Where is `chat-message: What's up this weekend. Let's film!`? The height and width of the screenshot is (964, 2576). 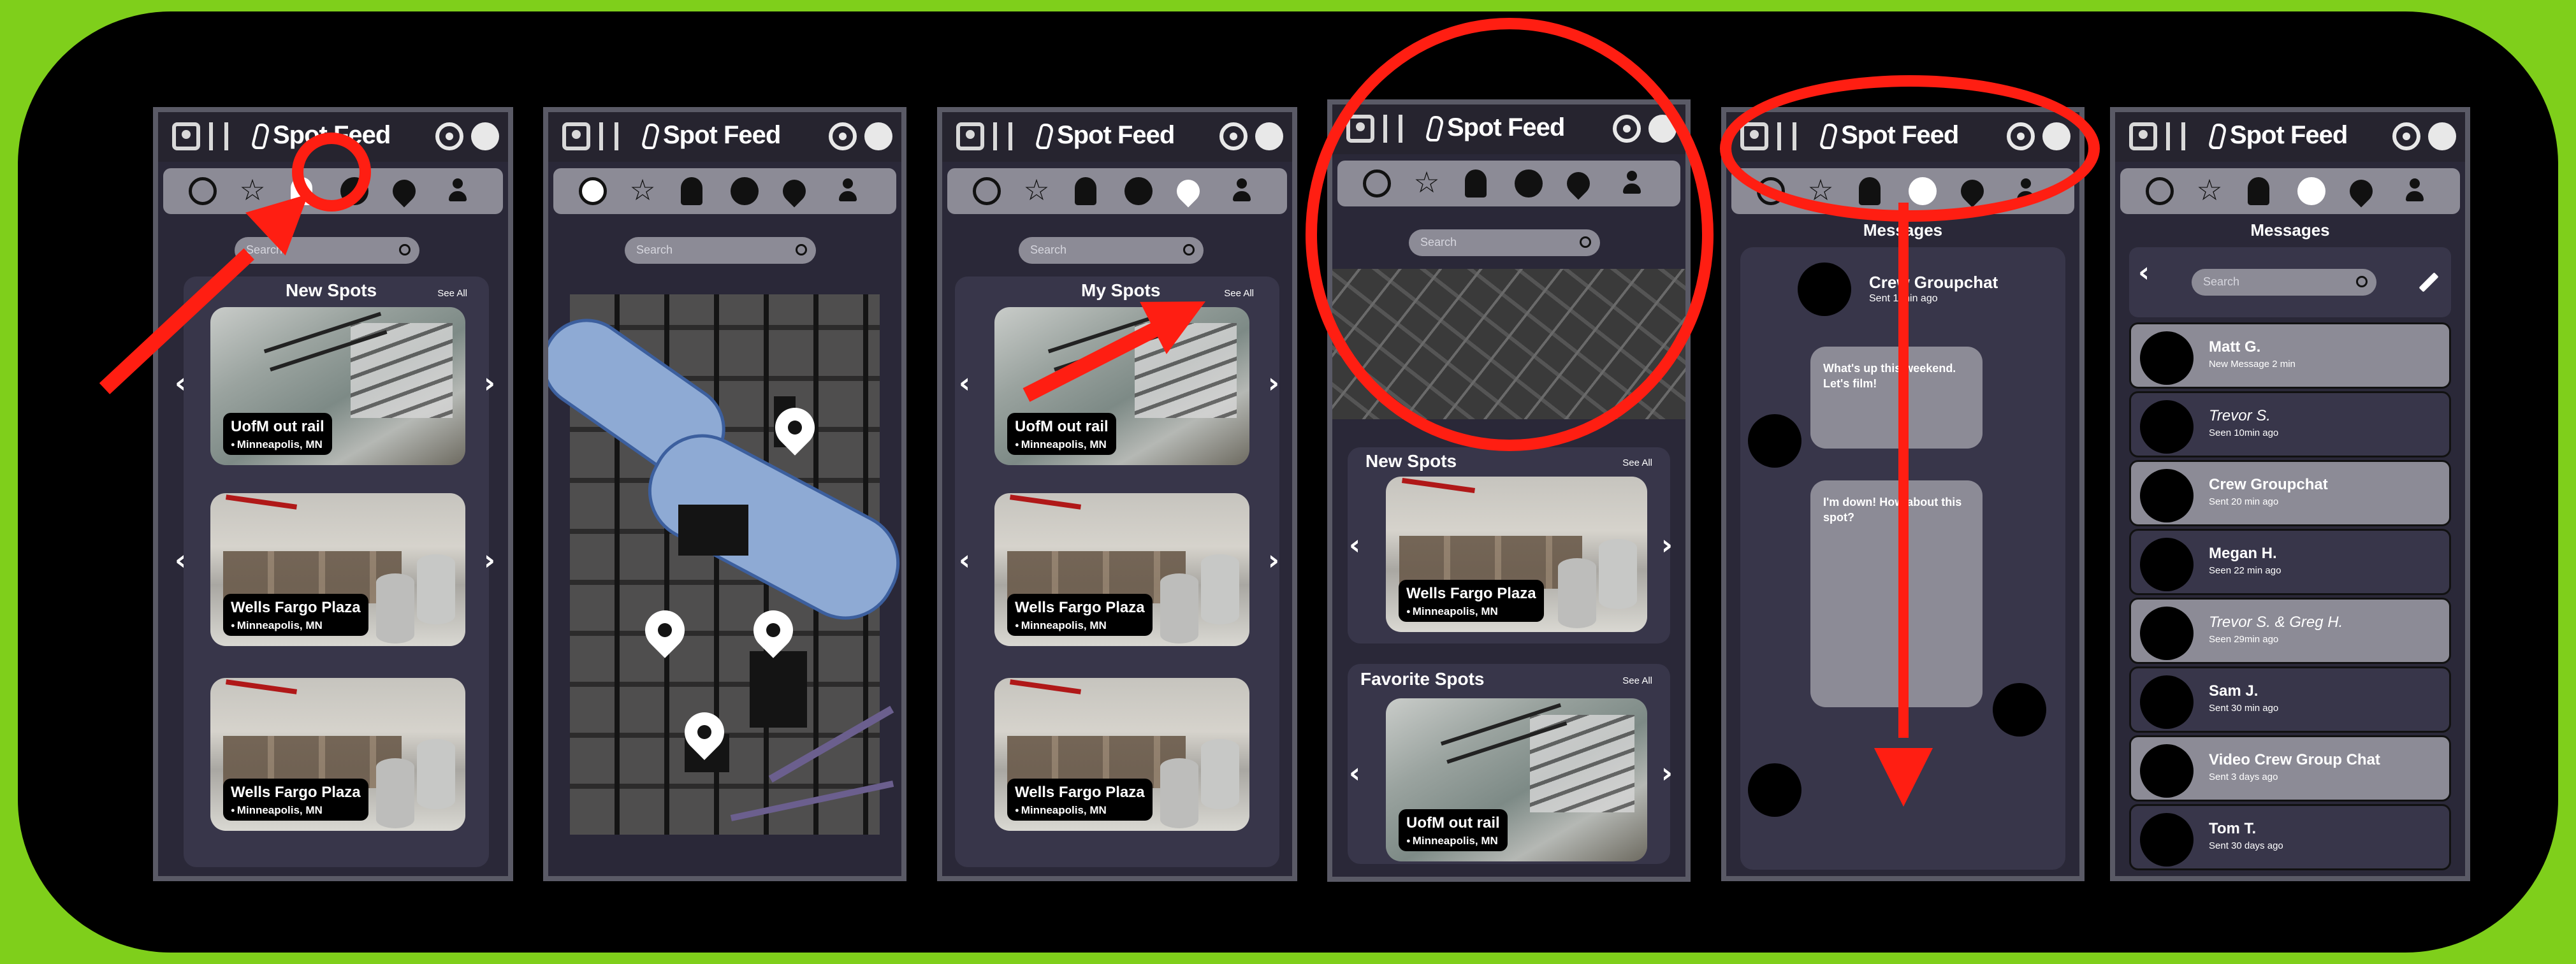 chat-message: What's up this weekend. Let's film! is located at coordinates (1896, 398).